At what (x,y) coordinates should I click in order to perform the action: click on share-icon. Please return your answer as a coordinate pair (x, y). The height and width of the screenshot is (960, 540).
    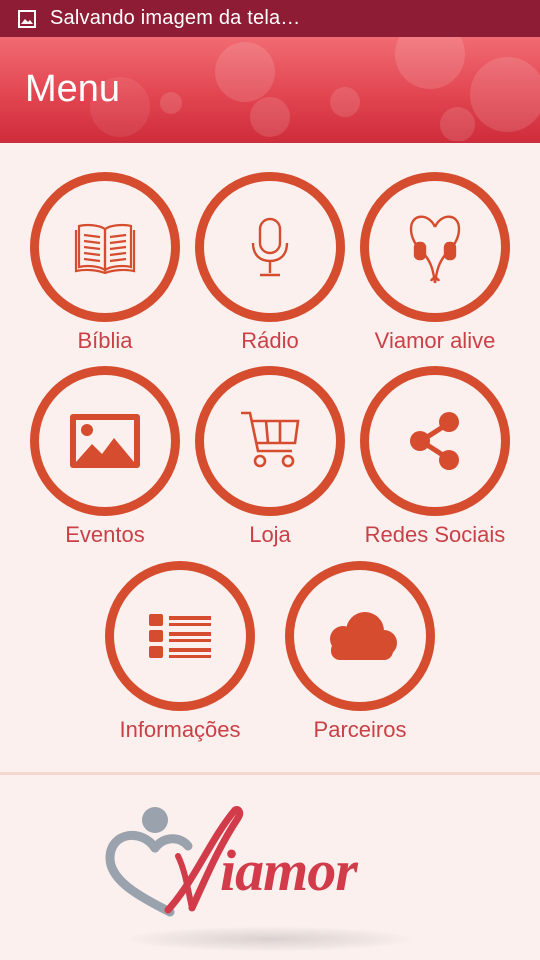
    Looking at the image, I should click on (434, 441).